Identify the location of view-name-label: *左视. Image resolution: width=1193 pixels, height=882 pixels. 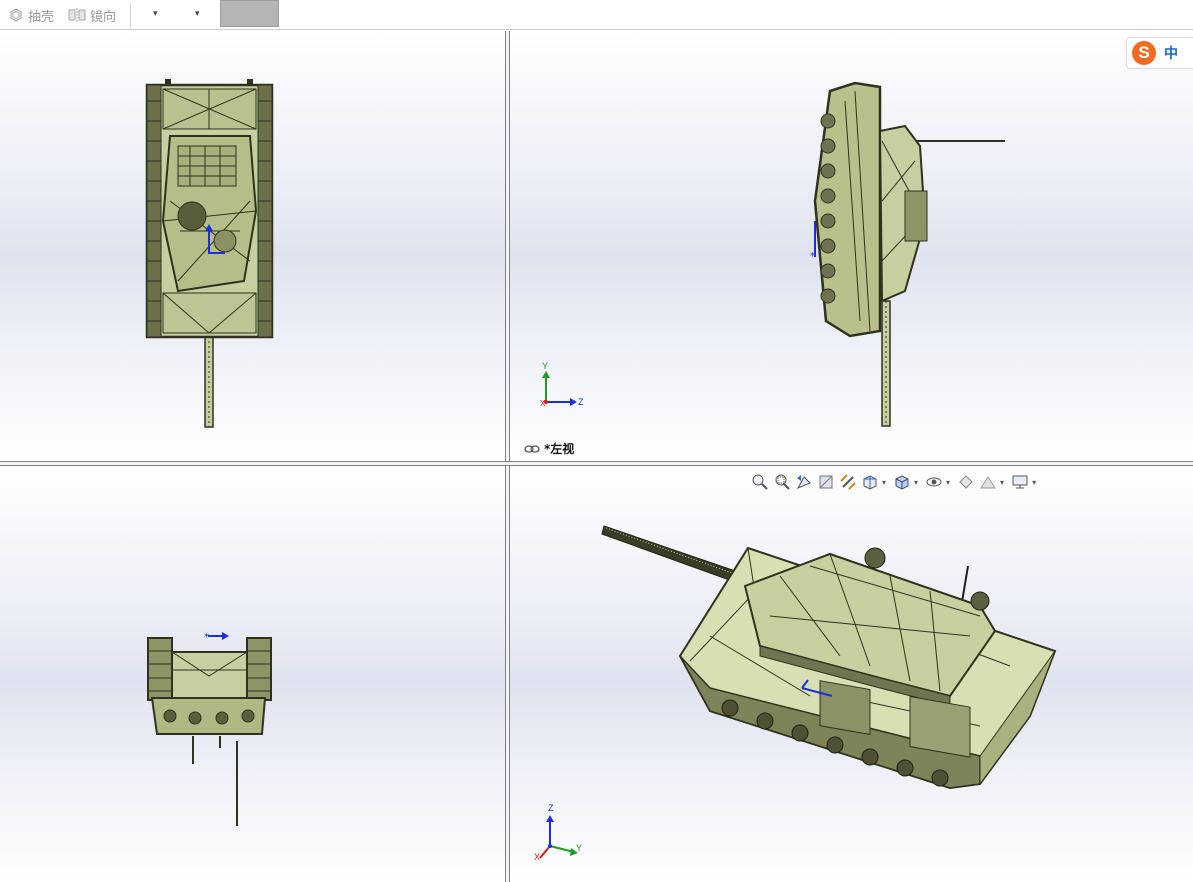
(549, 448).